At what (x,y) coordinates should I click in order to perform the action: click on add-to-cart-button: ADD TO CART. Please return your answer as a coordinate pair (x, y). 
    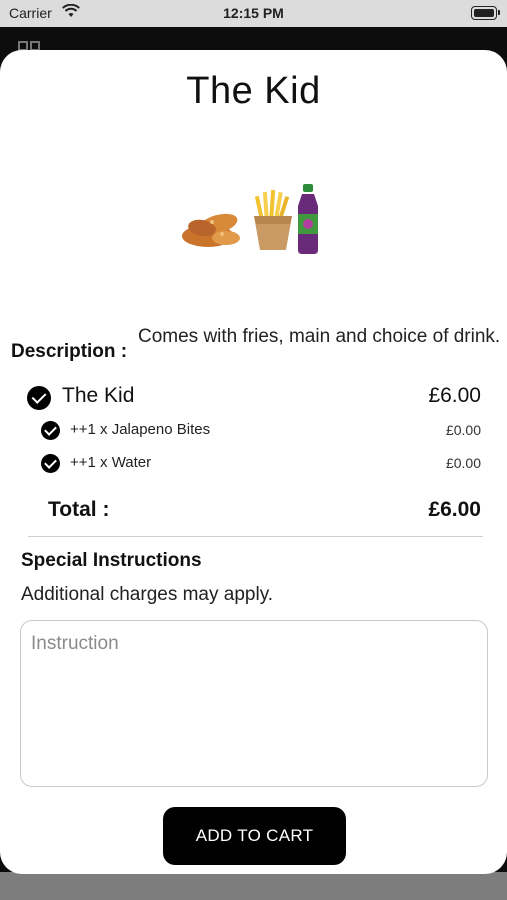
    Looking at the image, I should click on (254, 836).